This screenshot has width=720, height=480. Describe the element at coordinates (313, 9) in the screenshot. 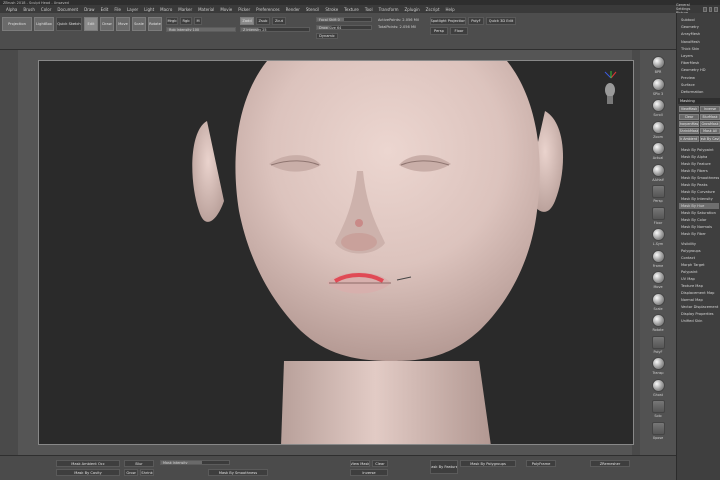

I see `menu-stencil: Stencil` at that location.